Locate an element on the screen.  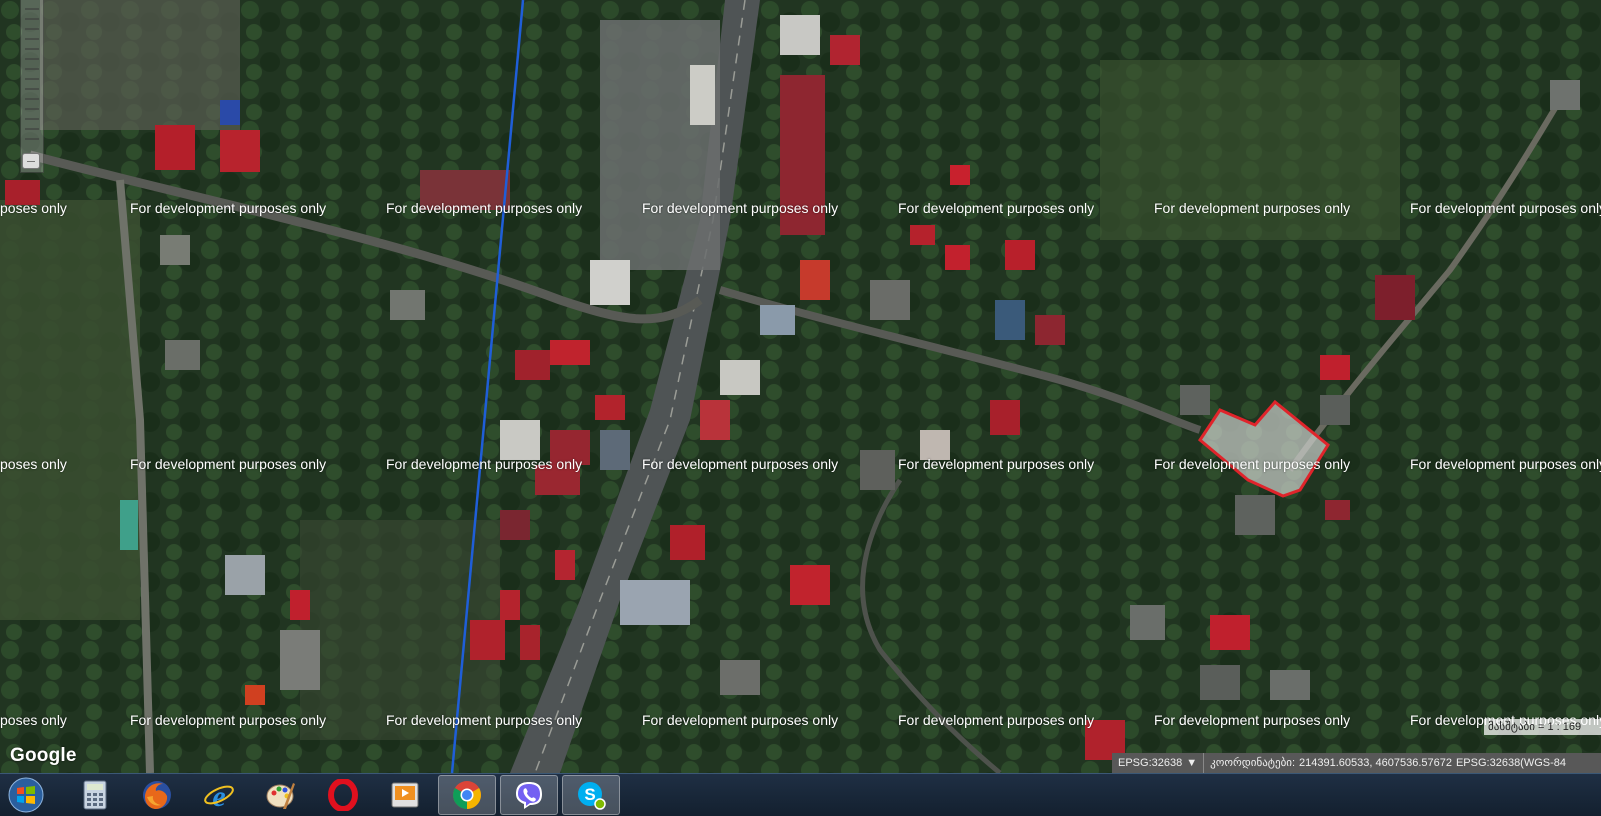
projection-select: EPSG:32638 ▼ is located at coordinates (1158, 763).